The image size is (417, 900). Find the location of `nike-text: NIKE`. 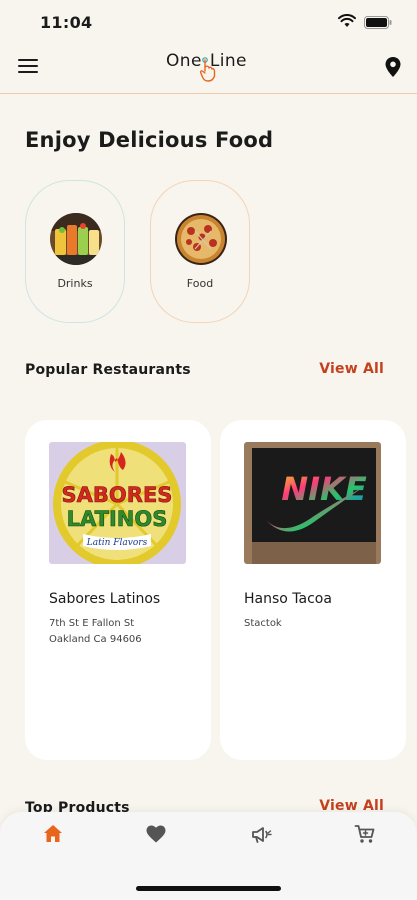

nike-text: NIKE is located at coordinates (323, 489).